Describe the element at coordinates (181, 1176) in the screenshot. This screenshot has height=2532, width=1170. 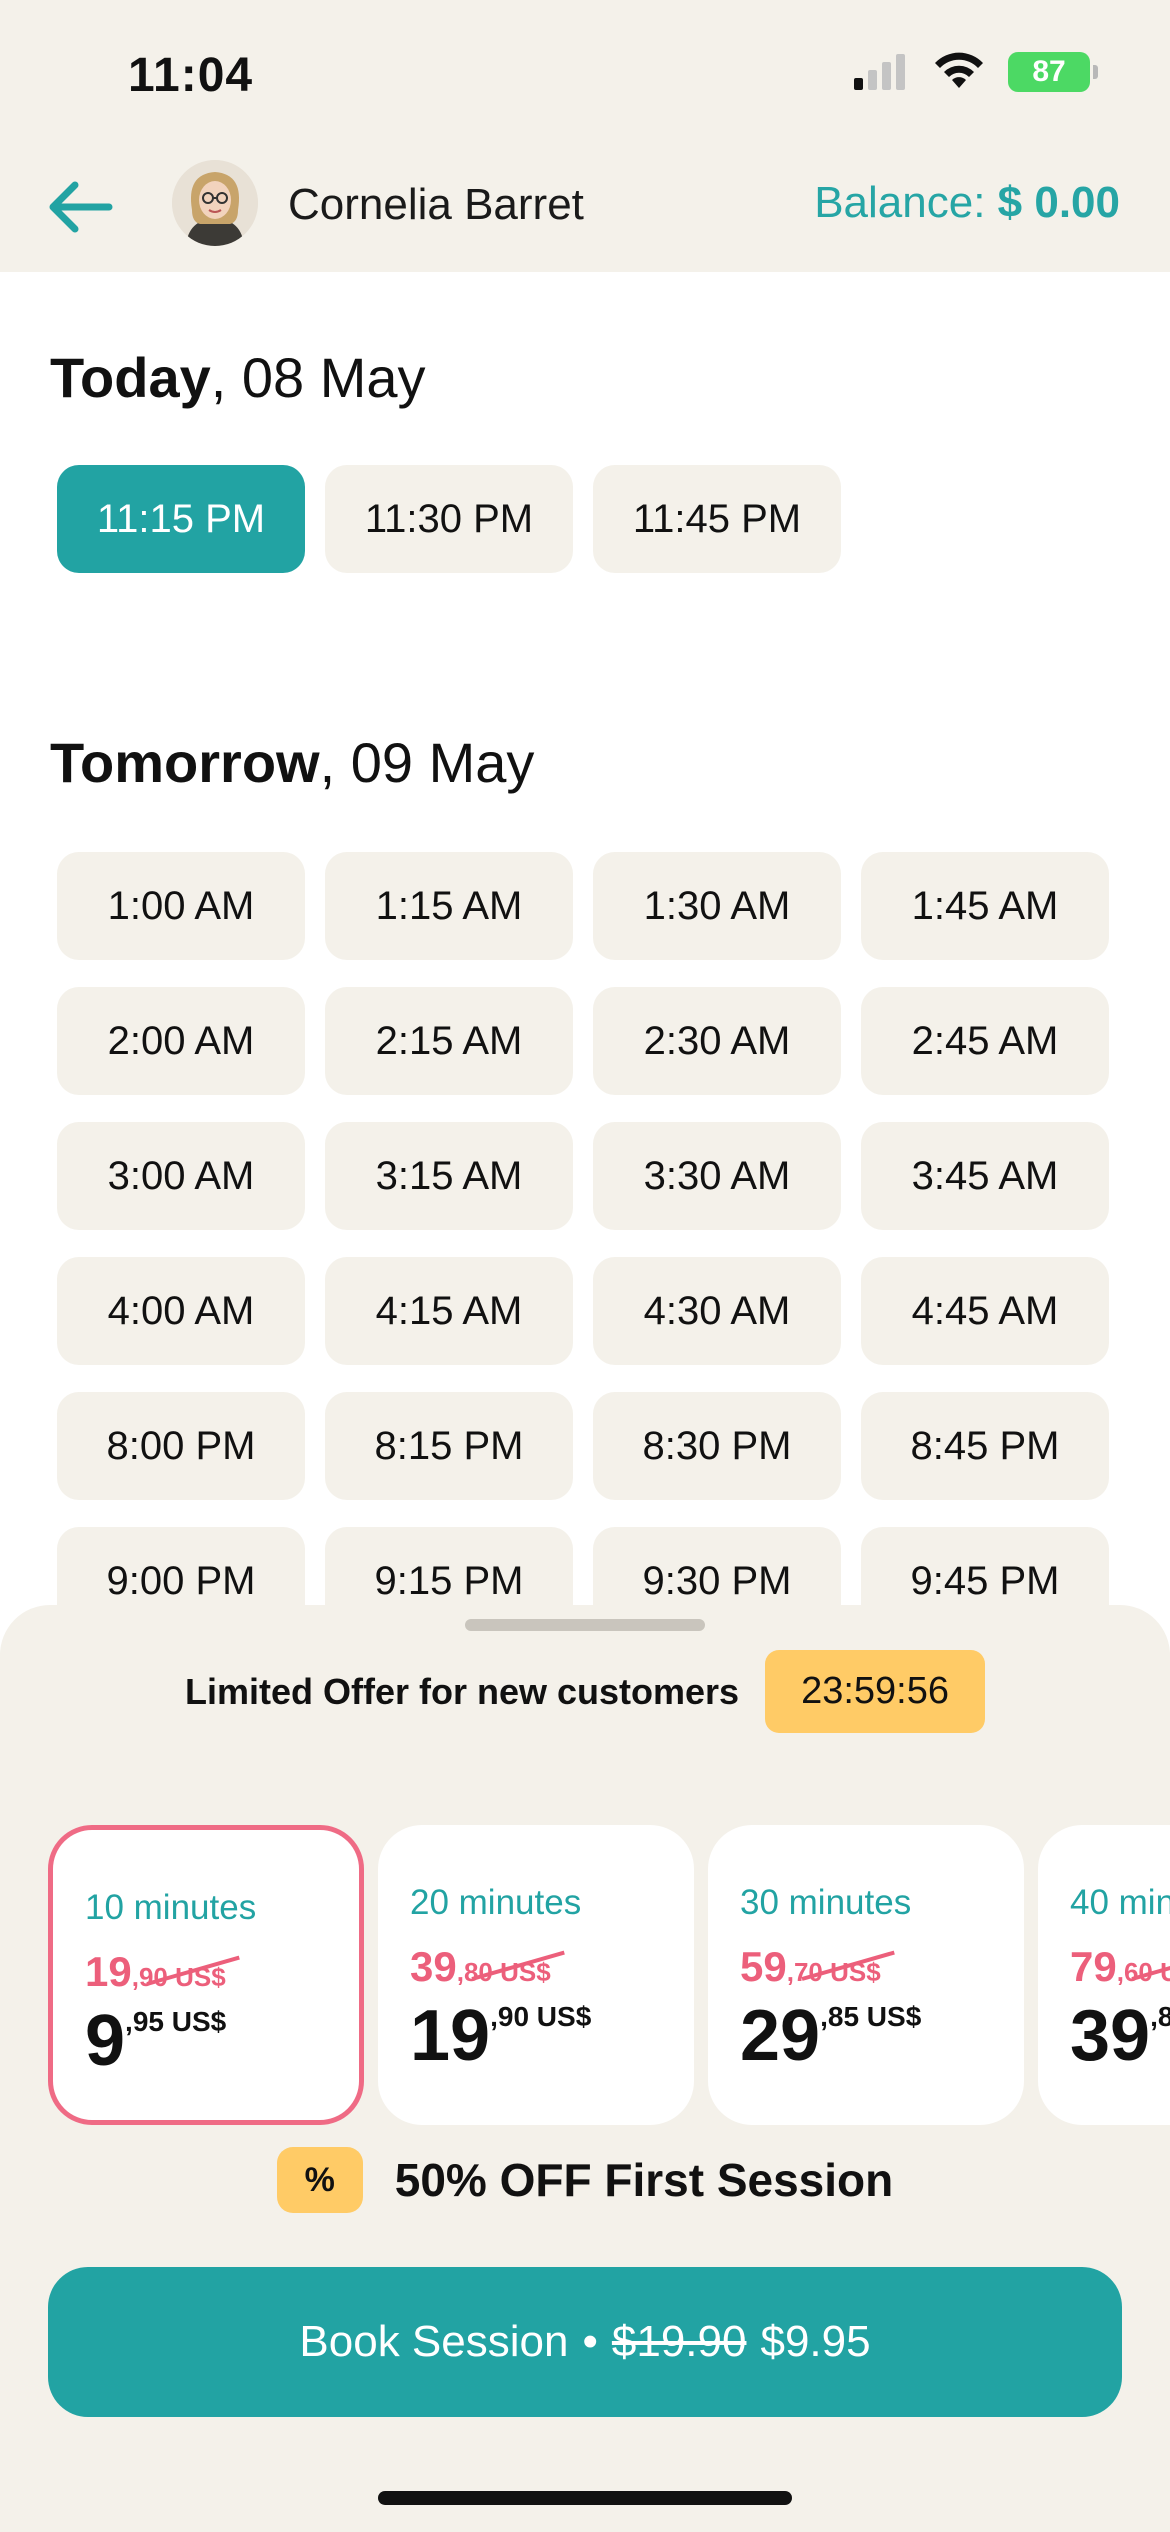
I see `time-slot: 3:00 AM` at that location.